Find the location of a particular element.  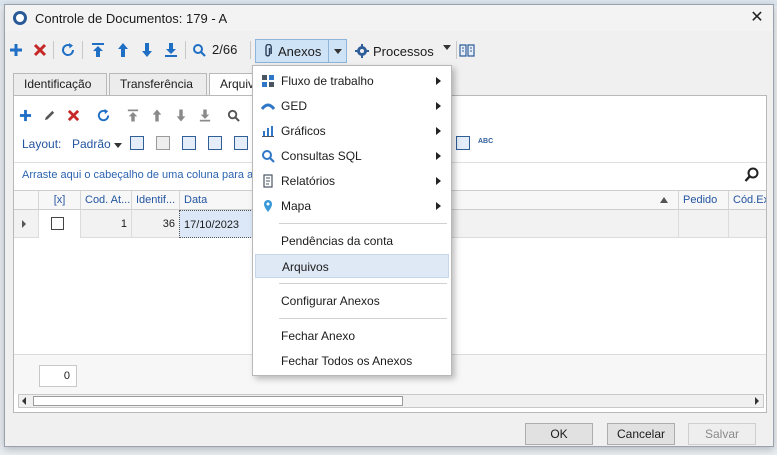

query-icon is located at coordinates (268, 156).